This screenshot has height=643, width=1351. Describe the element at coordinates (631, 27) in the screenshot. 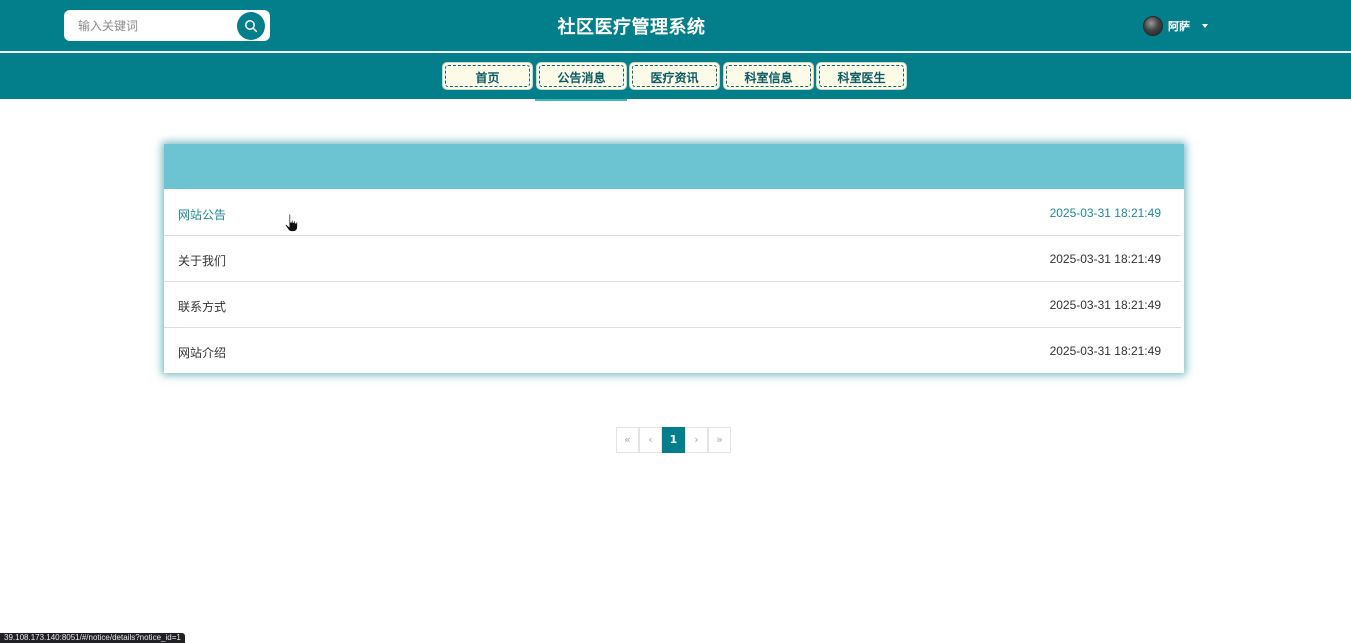

I see `site-title: 社区医疗管理系统` at that location.